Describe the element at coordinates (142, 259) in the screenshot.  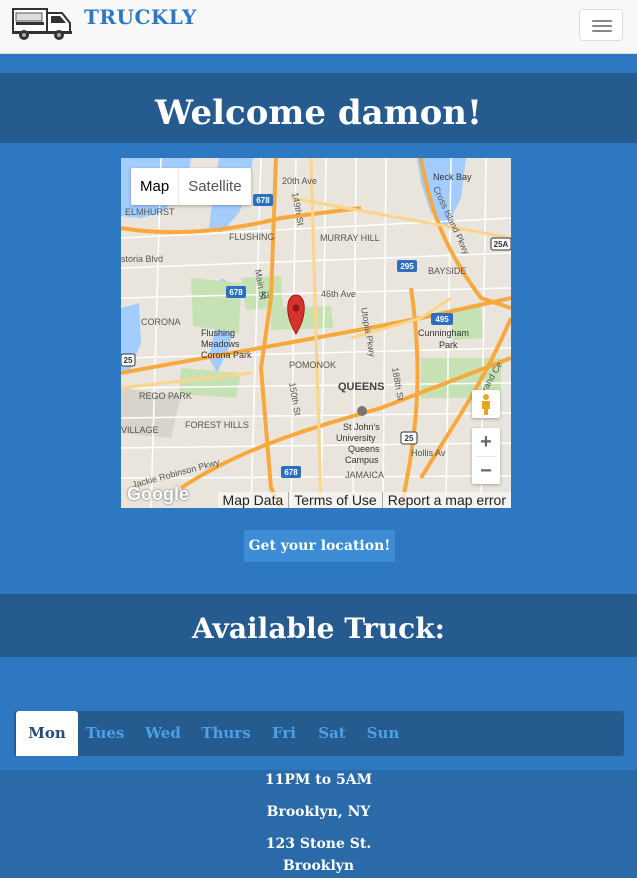
I see `map-label: storia Blvd` at that location.